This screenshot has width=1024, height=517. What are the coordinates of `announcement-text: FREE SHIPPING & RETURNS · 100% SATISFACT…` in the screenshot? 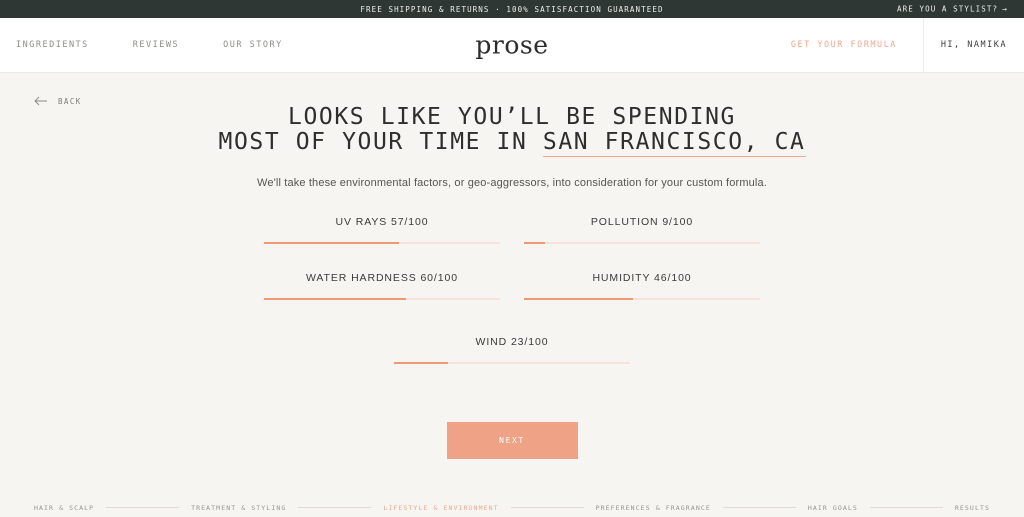 It's located at (512, 9).